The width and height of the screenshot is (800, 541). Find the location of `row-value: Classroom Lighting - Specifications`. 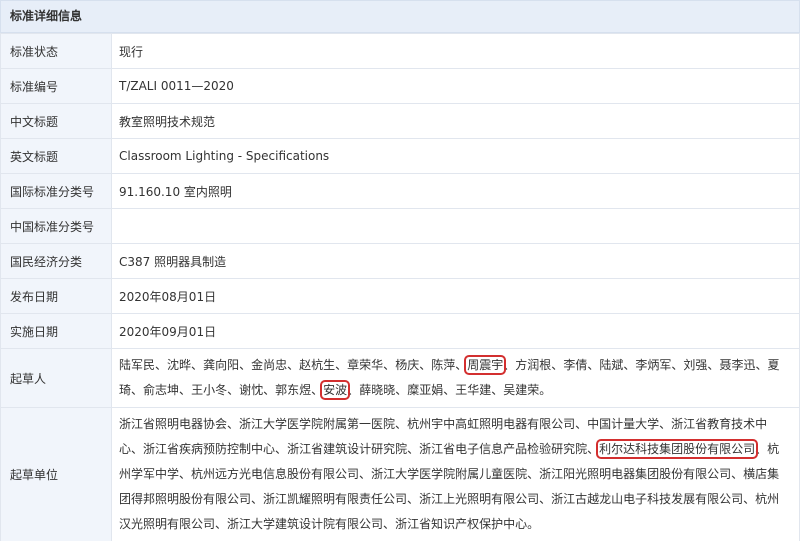

row-value: Classroom Lighting - Specifications is located at coordinates (455, 156).